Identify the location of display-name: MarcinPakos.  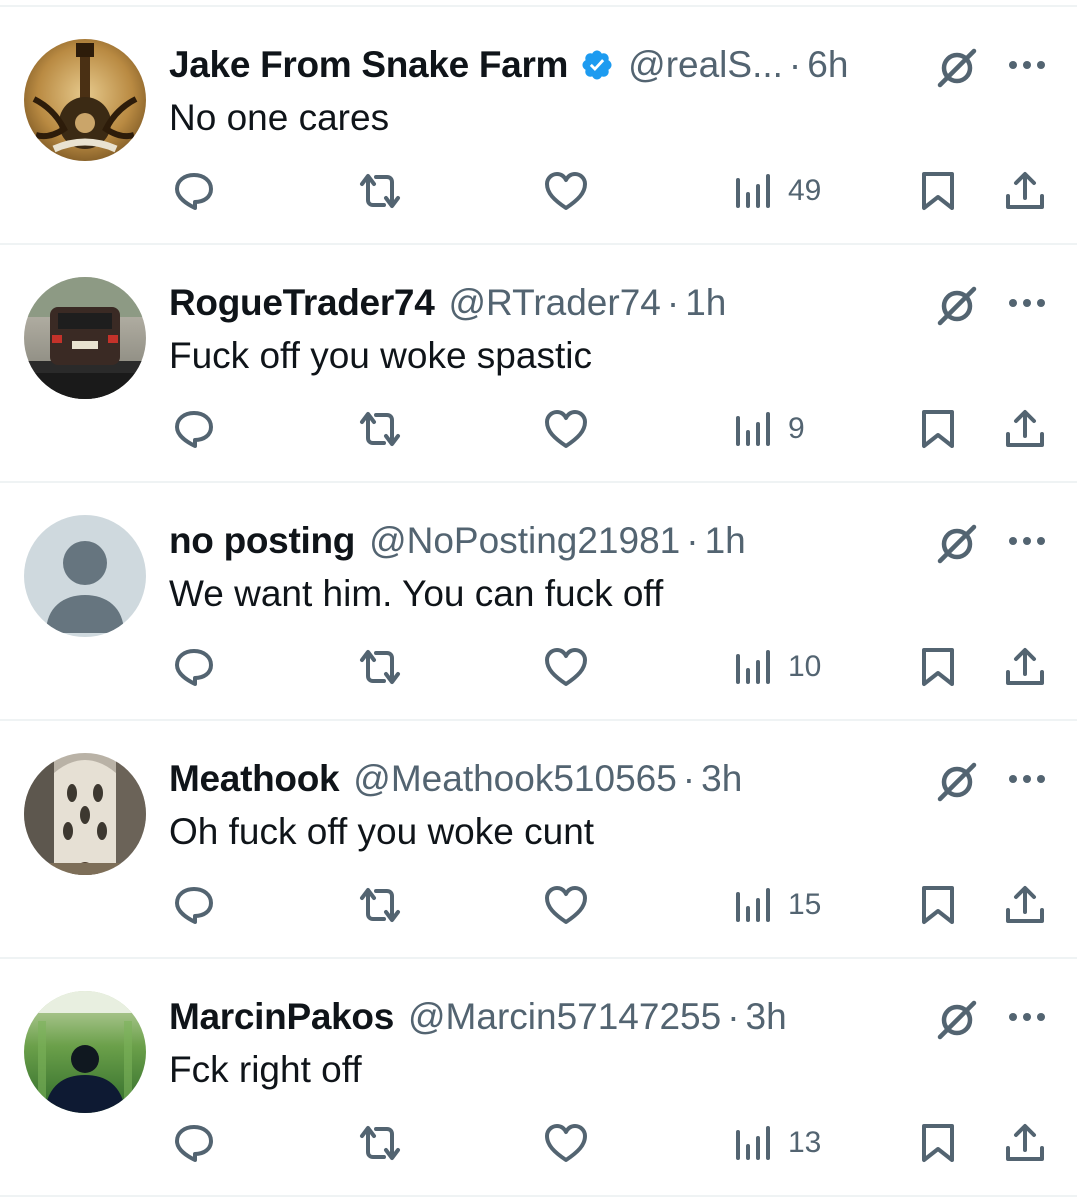
(281, 1017).